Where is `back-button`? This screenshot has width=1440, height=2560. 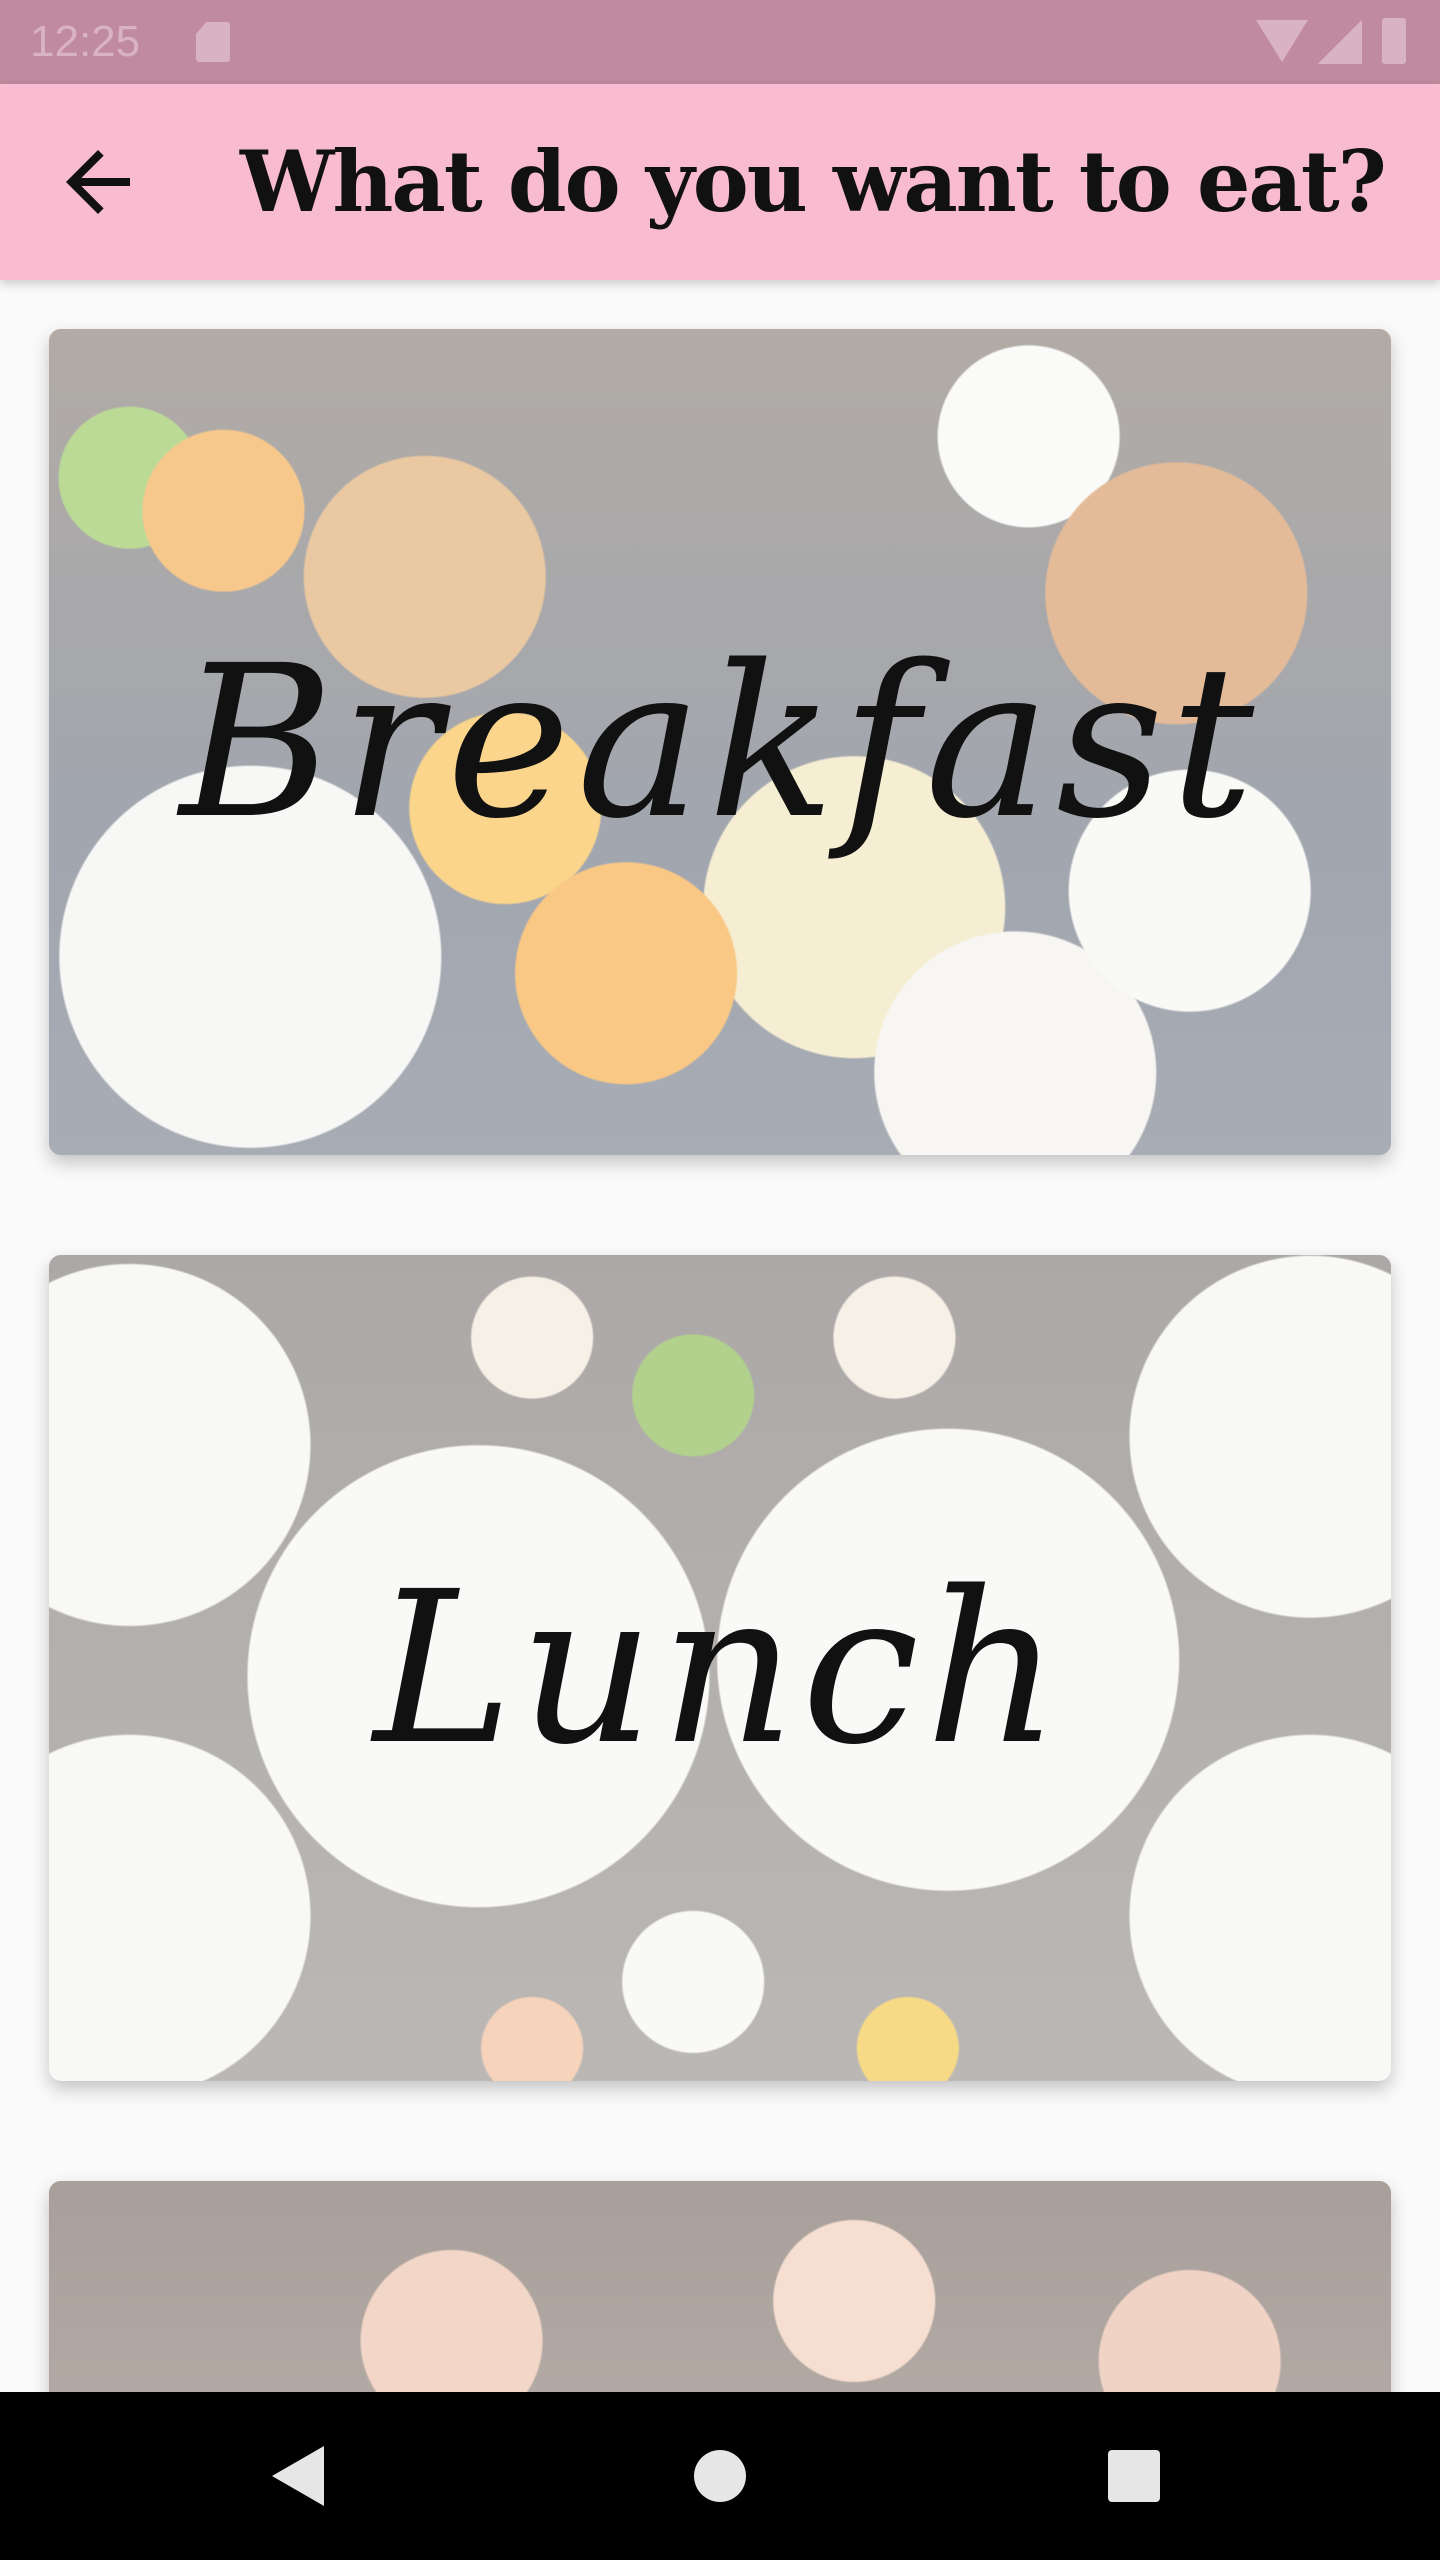
back-button is located at coordinates (98, 182).